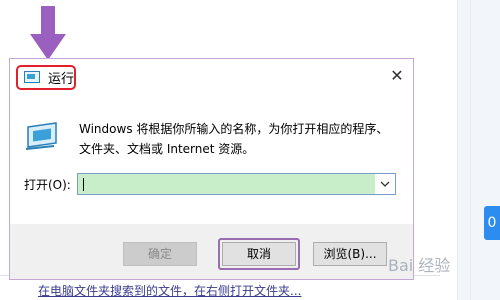 The width and height of the screenshot is (500, 300). Describe the element at coordinates (46, 77) in the screenshot. I see `title-highlight-box` at that location.